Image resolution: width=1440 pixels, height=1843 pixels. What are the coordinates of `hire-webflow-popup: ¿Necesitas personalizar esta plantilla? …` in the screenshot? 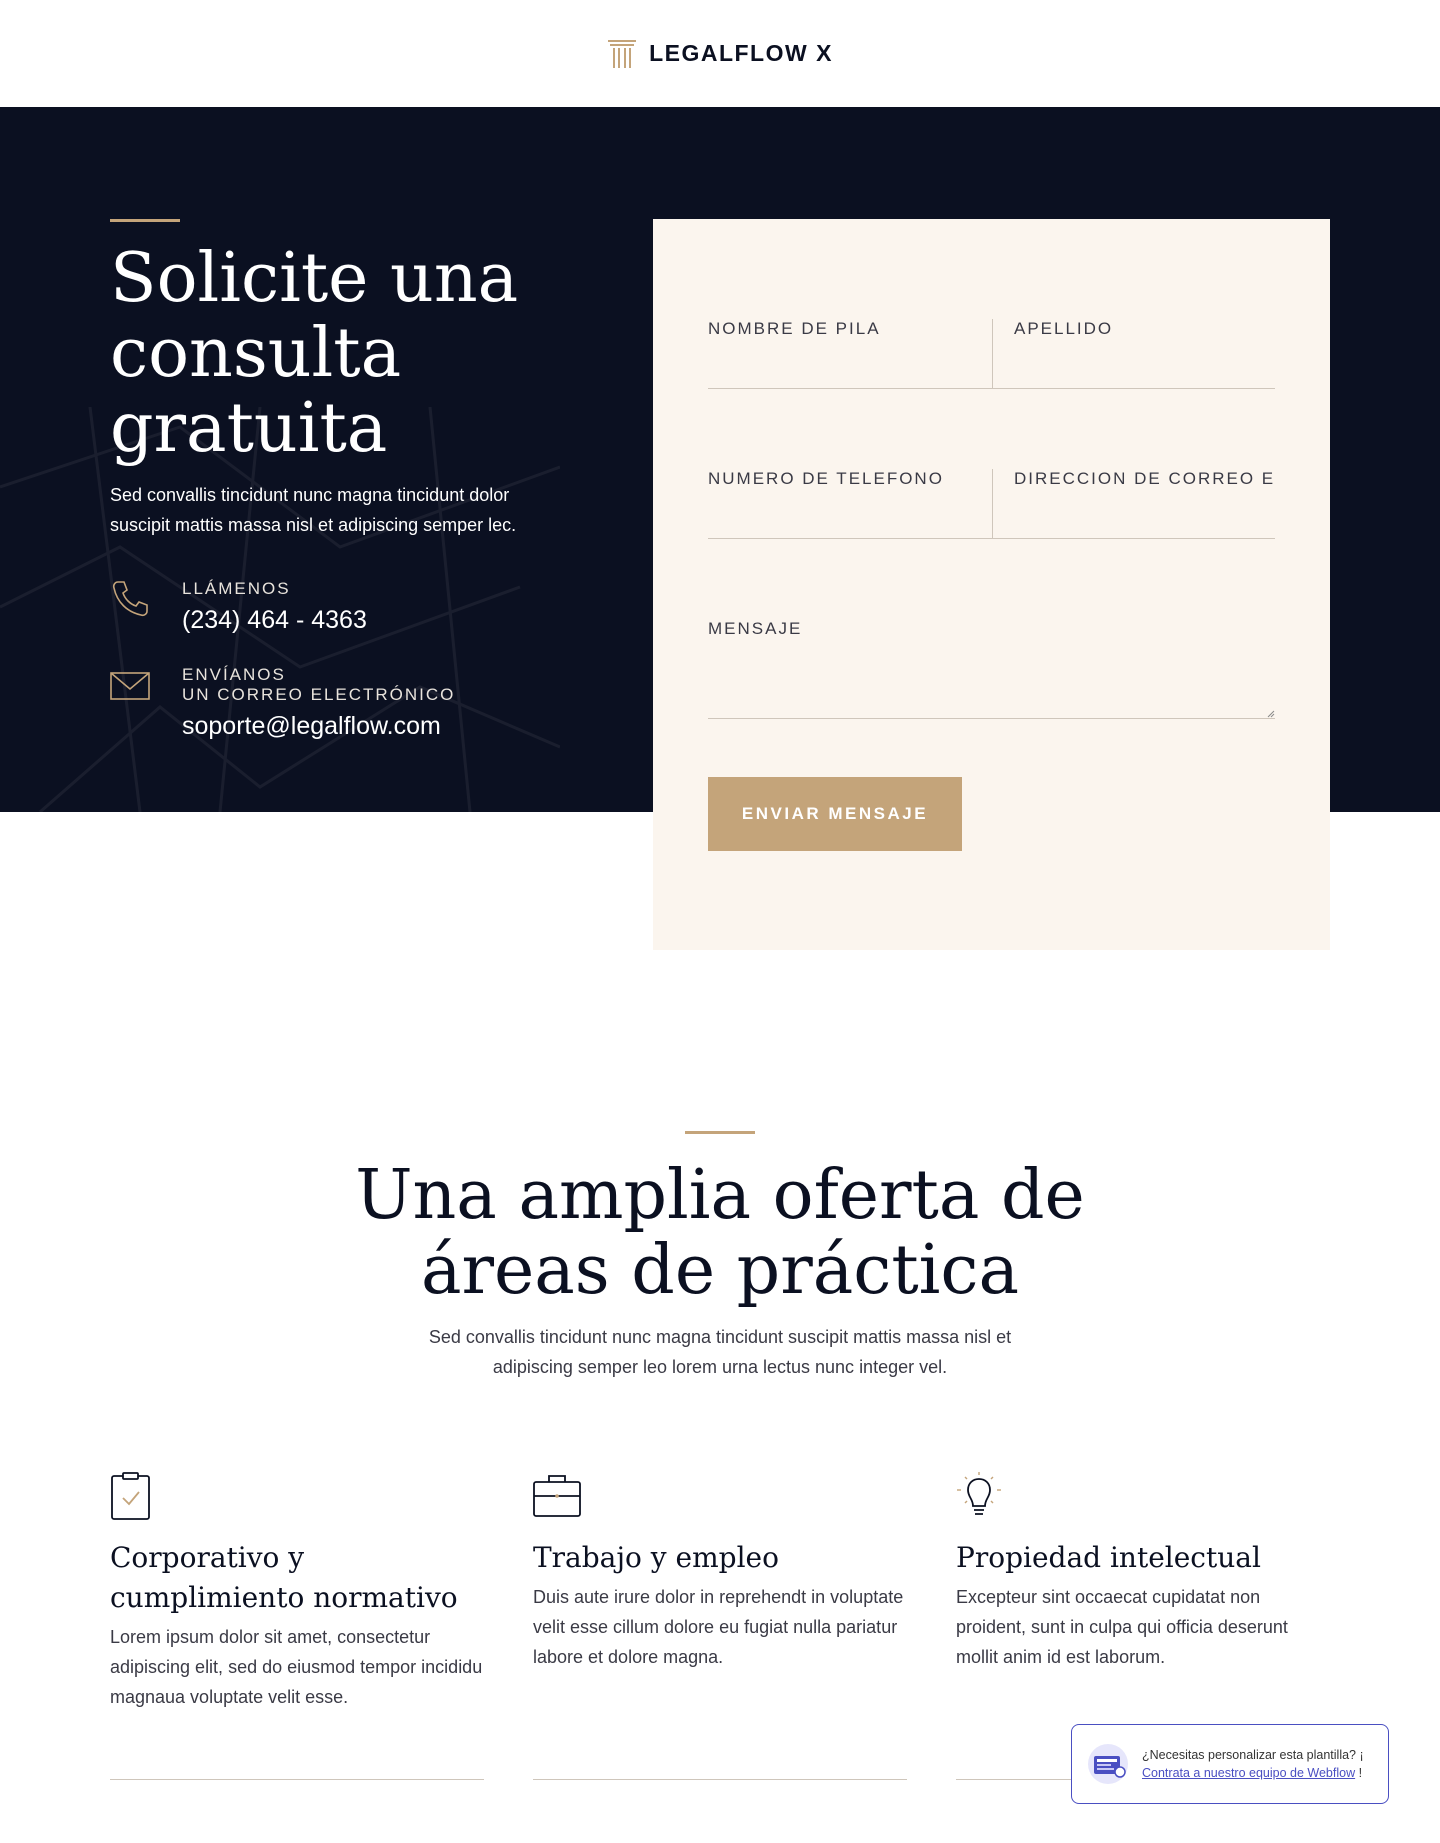 It's located at (1230, 1764).